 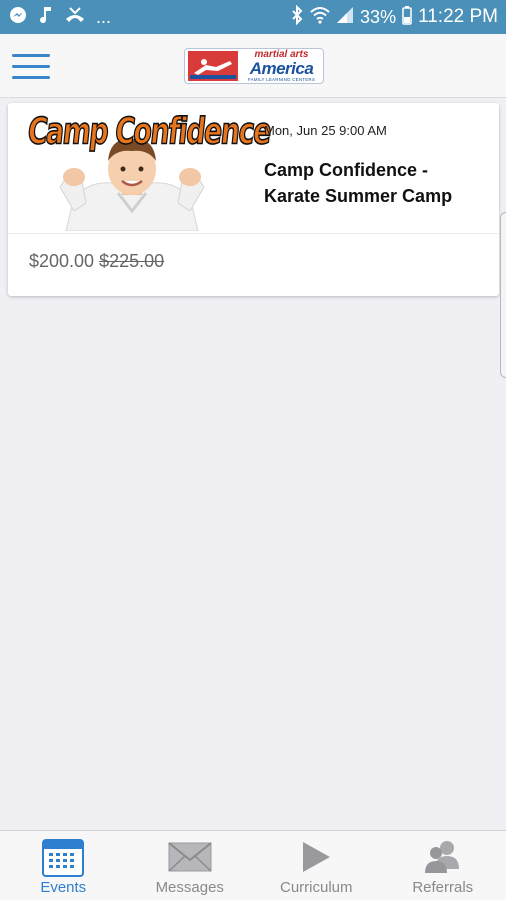 I want to click on bluetooth-icon, so click(x=297, y=17).